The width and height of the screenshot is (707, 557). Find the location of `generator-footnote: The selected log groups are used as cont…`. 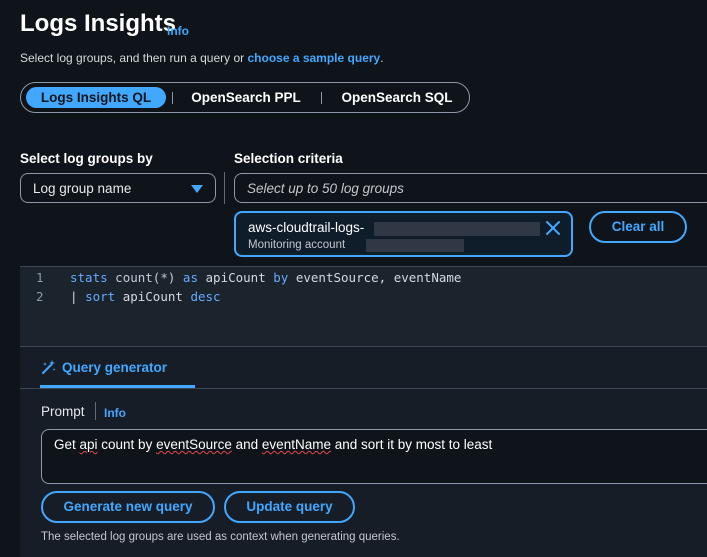

generator-footnote: The selected log groups are used as cont… is located at coordinates (220, 537).